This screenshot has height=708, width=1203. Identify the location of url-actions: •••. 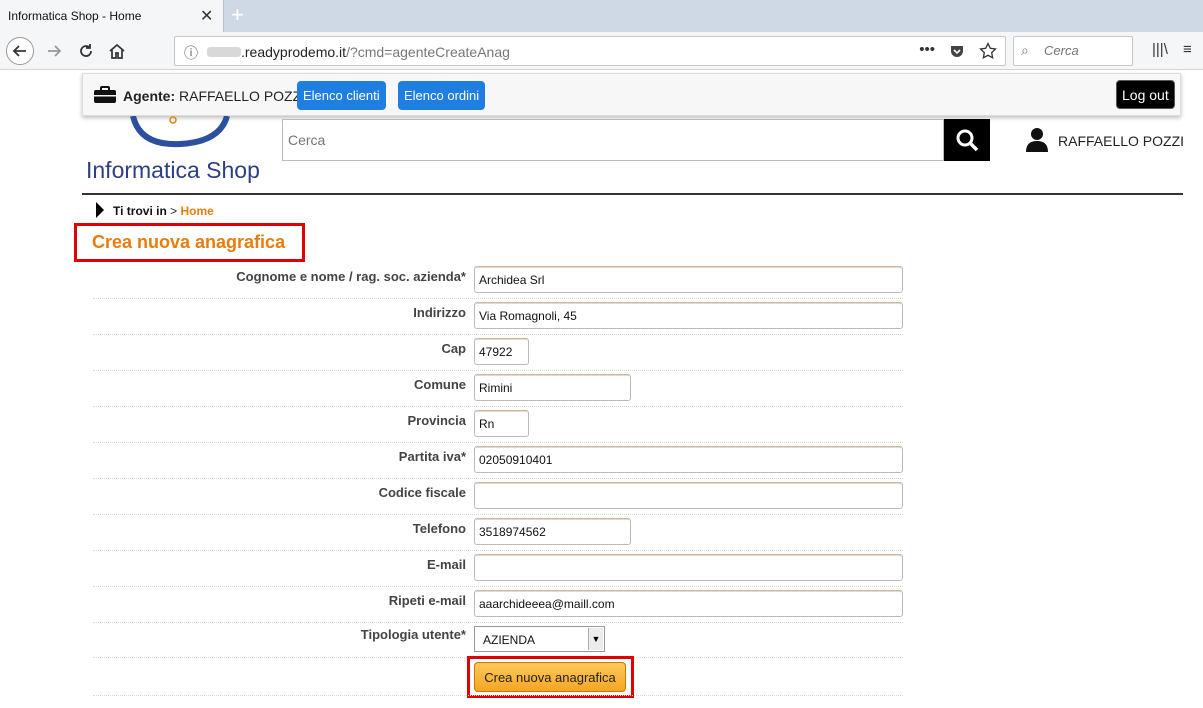
(958, 50).